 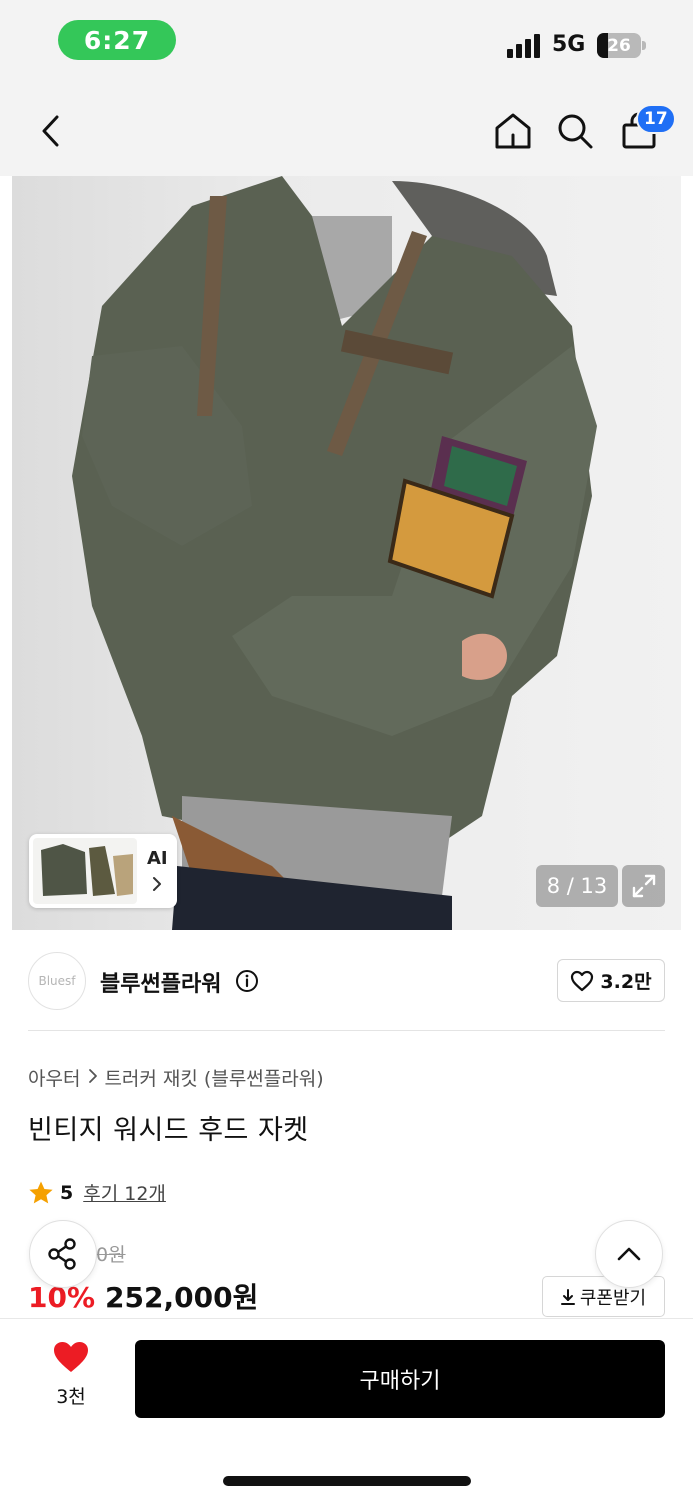 I want to click on coupon-label: 쿠폰받기, so click(x=613, y=1298).